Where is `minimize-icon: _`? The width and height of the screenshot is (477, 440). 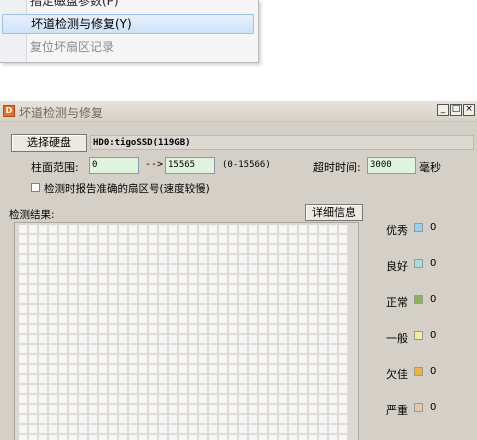
minimize-icon: _ is located at coordinates (443, 110).